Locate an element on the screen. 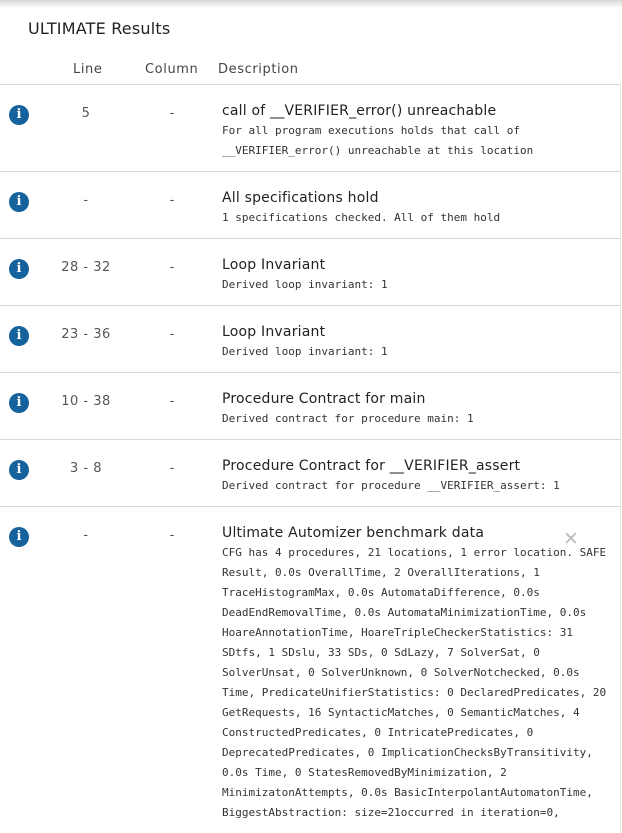 The width and height of the screenshot is (622, 833). column-header-column: Column is located at coordinates (172, 69).